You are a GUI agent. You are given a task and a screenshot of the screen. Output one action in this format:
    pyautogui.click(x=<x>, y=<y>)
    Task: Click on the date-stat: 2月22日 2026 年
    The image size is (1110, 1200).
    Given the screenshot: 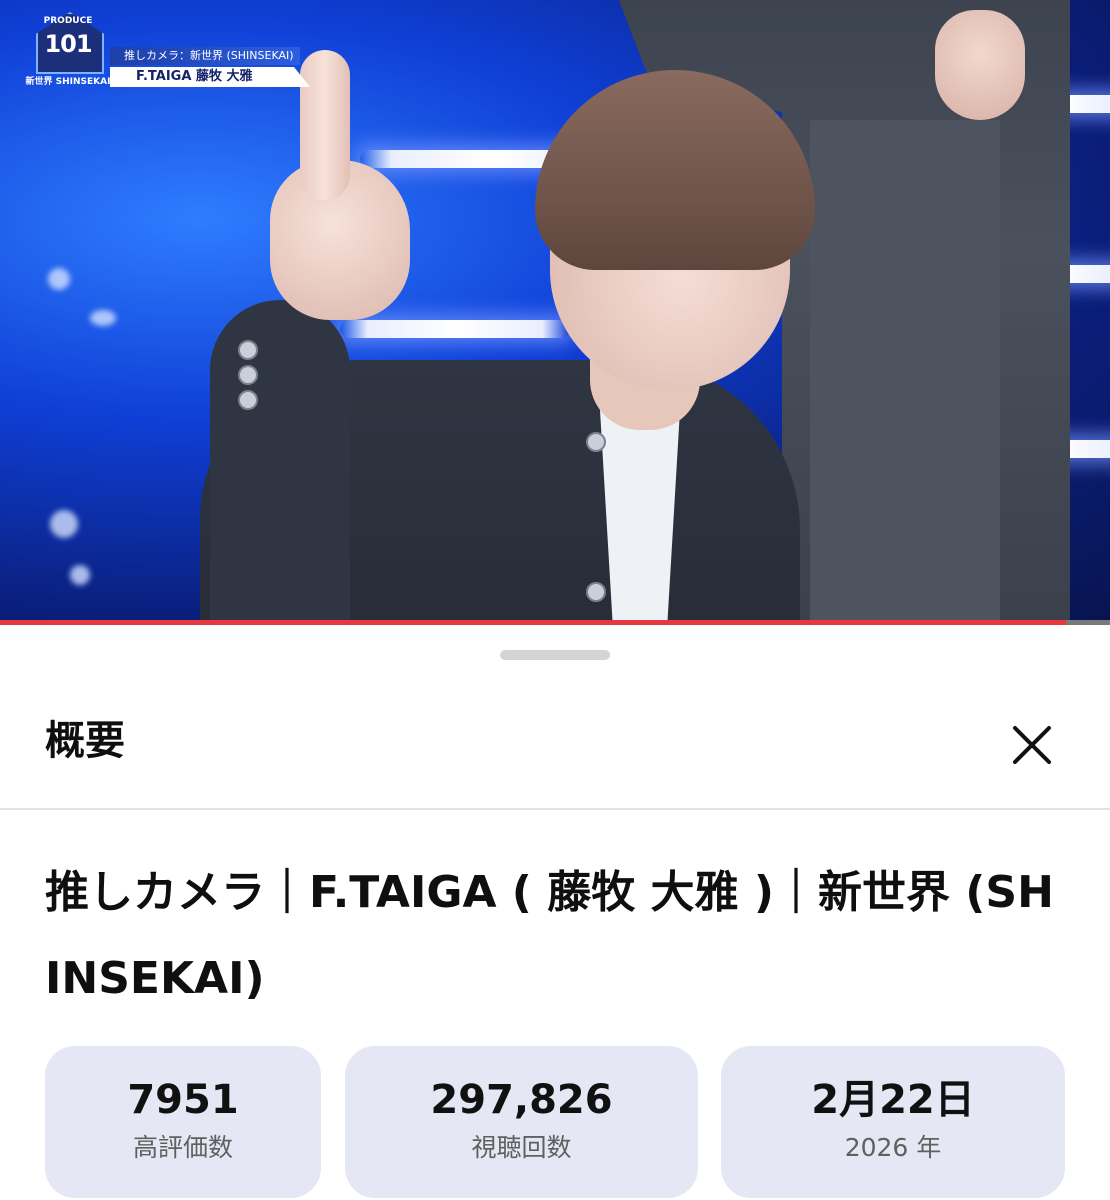 What is the action you would take?
    pyautogui.click(x=893, y=1122)
    